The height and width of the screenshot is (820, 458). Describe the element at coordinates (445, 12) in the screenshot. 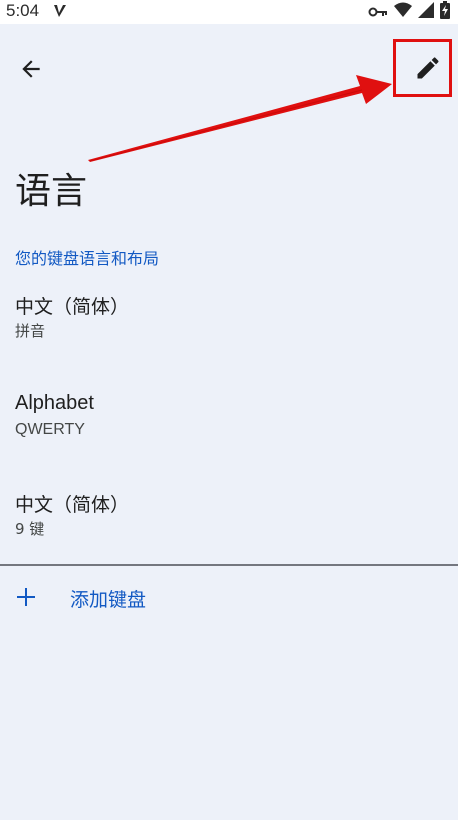

I see `battery-charging-icon` at that location.